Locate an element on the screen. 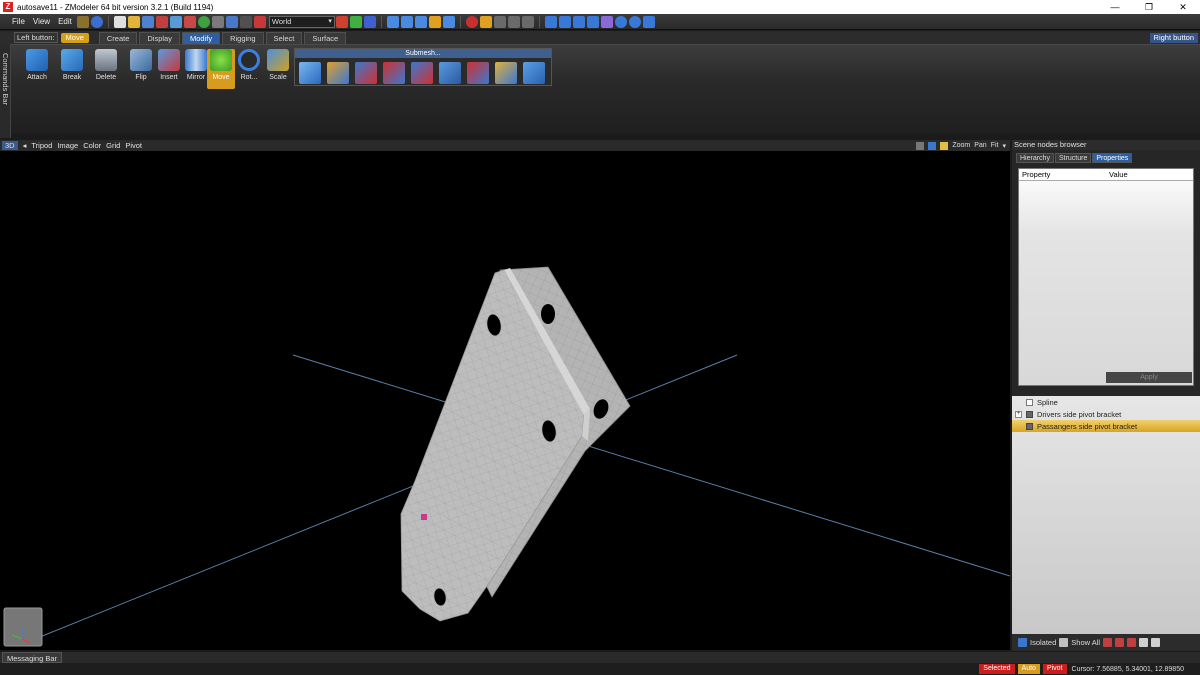 The width and height of the screenshot is (1200, 675). view-mode-label: 3D is located at coordinates (10, 145).